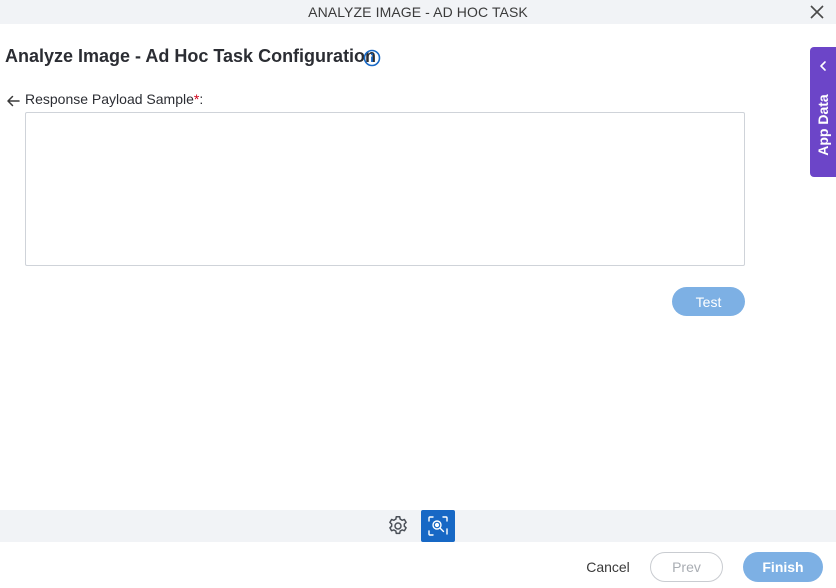  What do you see at coordinates (372, 58) in the screenshot?
I see `info-icon` at bounding box center [372, 58].